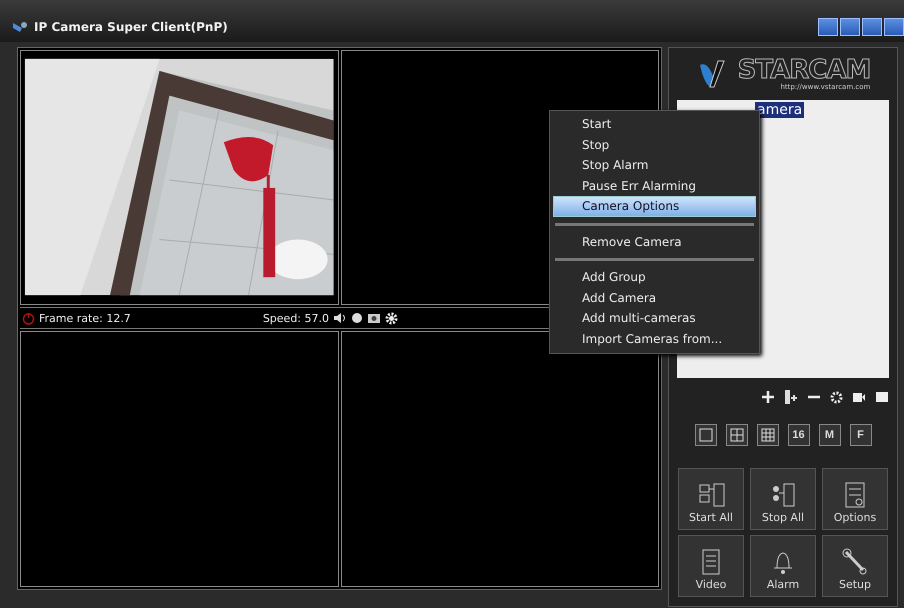 Image resolution: width=904 pixels, height=608 pixels. What do you see at coordinates (654, 165) in the screenshot?
I see `menu-item: Stop Alarm` at bounding box center [654, 165].